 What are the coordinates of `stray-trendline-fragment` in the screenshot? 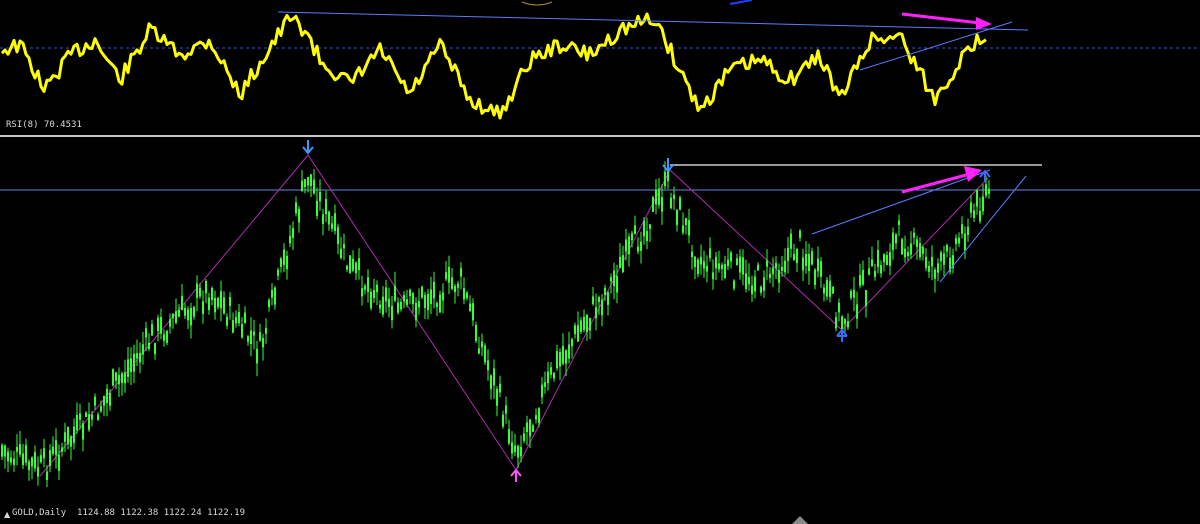 It's located at (741, 2).